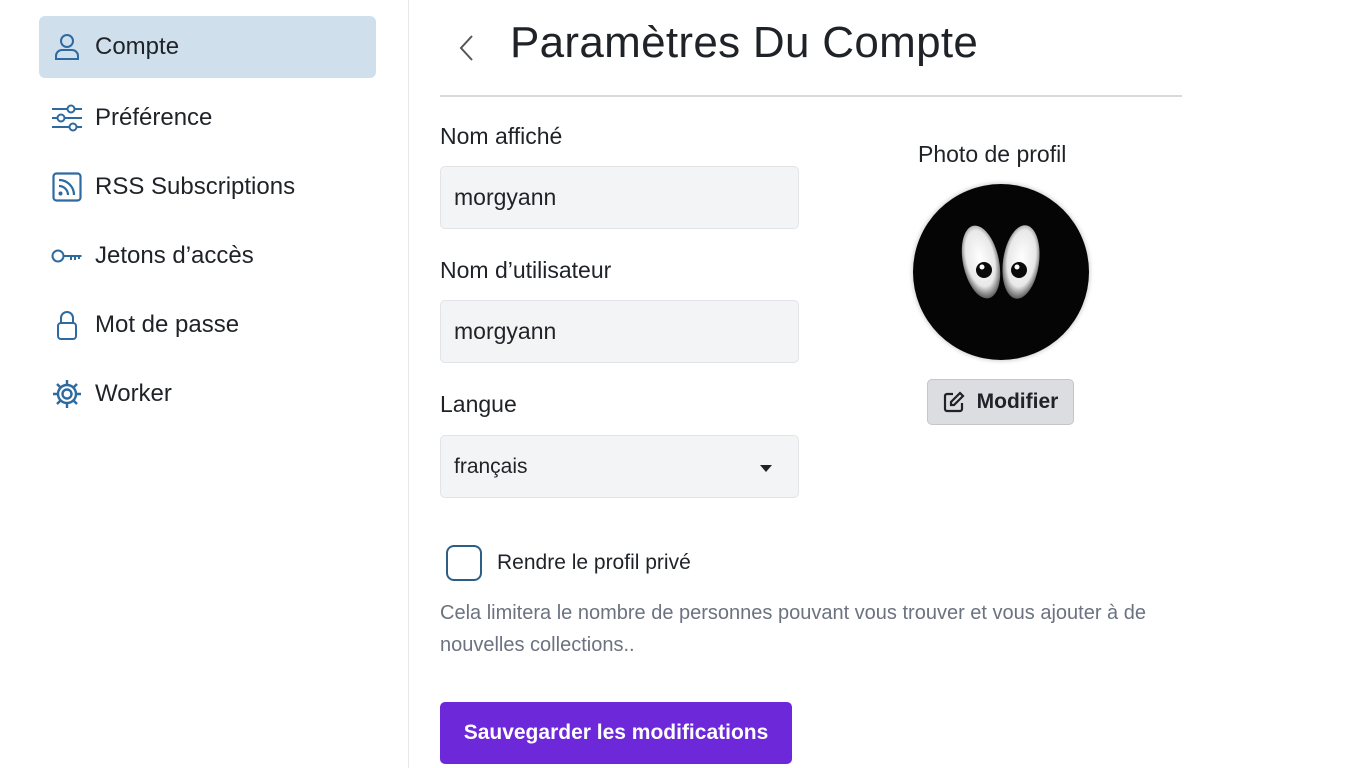 Image resolution: width=1366 pixels, height=768 pixels. Describe the element at coordinates (67, 256) in the screenshot. I see `key-icon` at that location.